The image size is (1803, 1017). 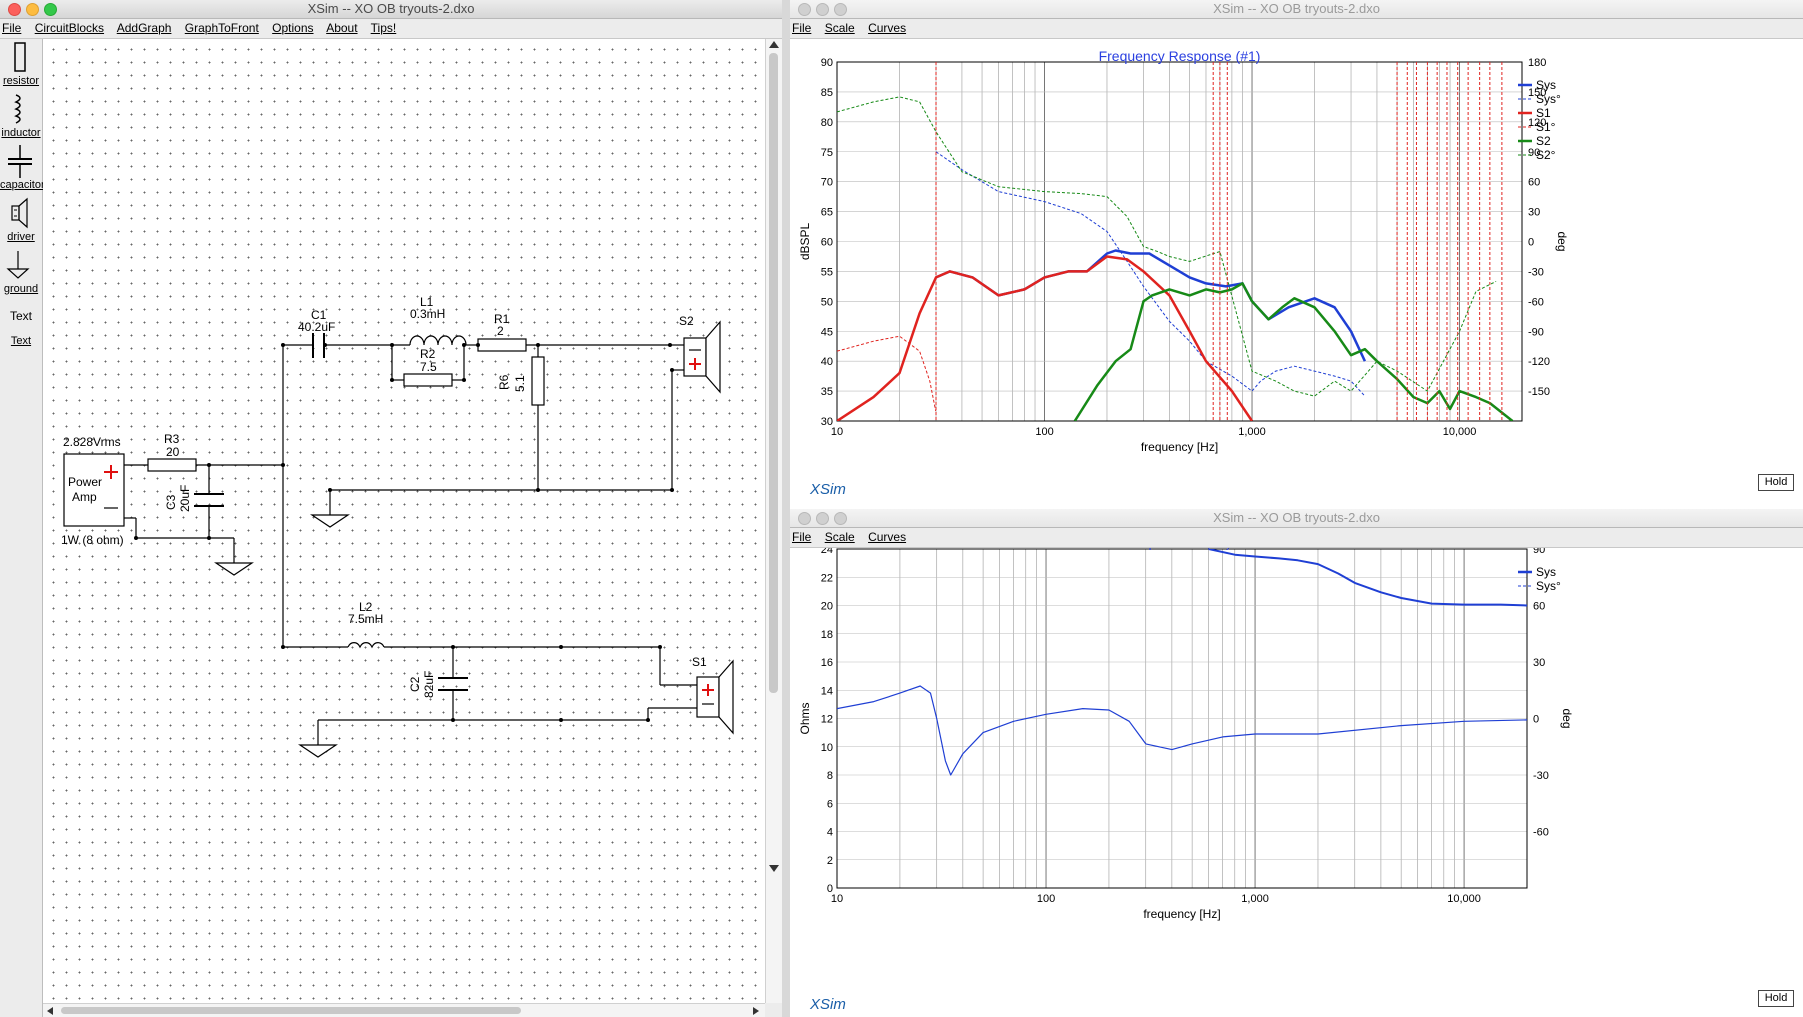 I want to click on y2-axis-label: deg, so click(x=1562, y=241).